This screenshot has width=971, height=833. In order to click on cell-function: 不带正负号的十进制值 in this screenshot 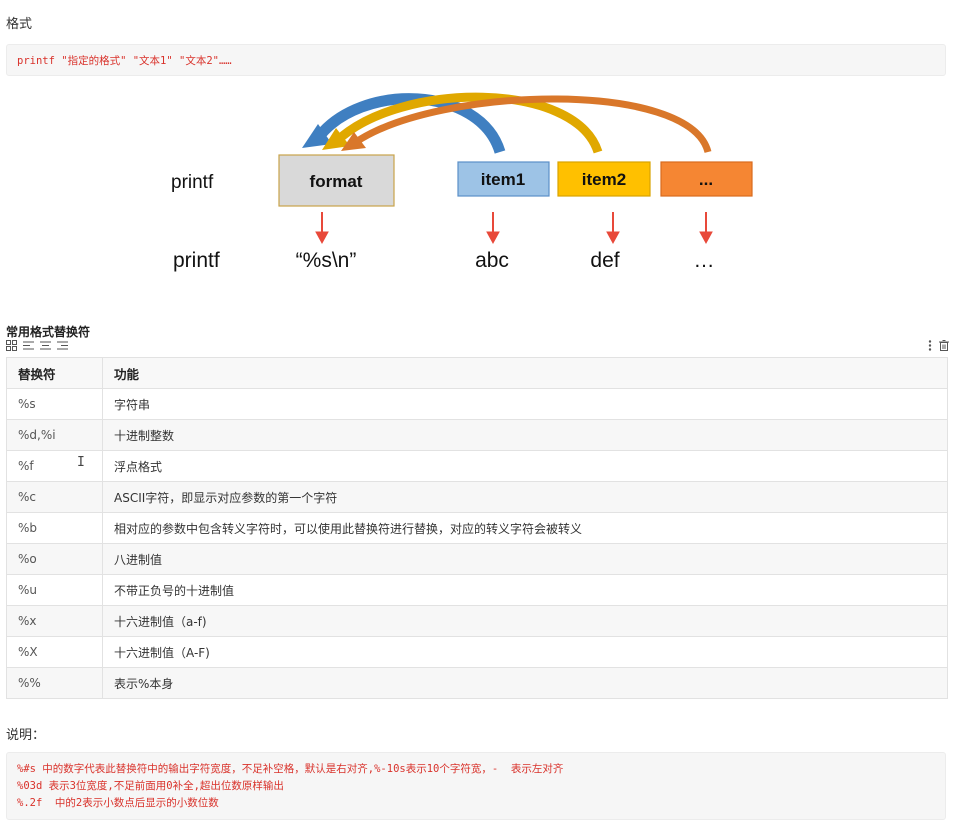, I will do `click(525, 590)`.